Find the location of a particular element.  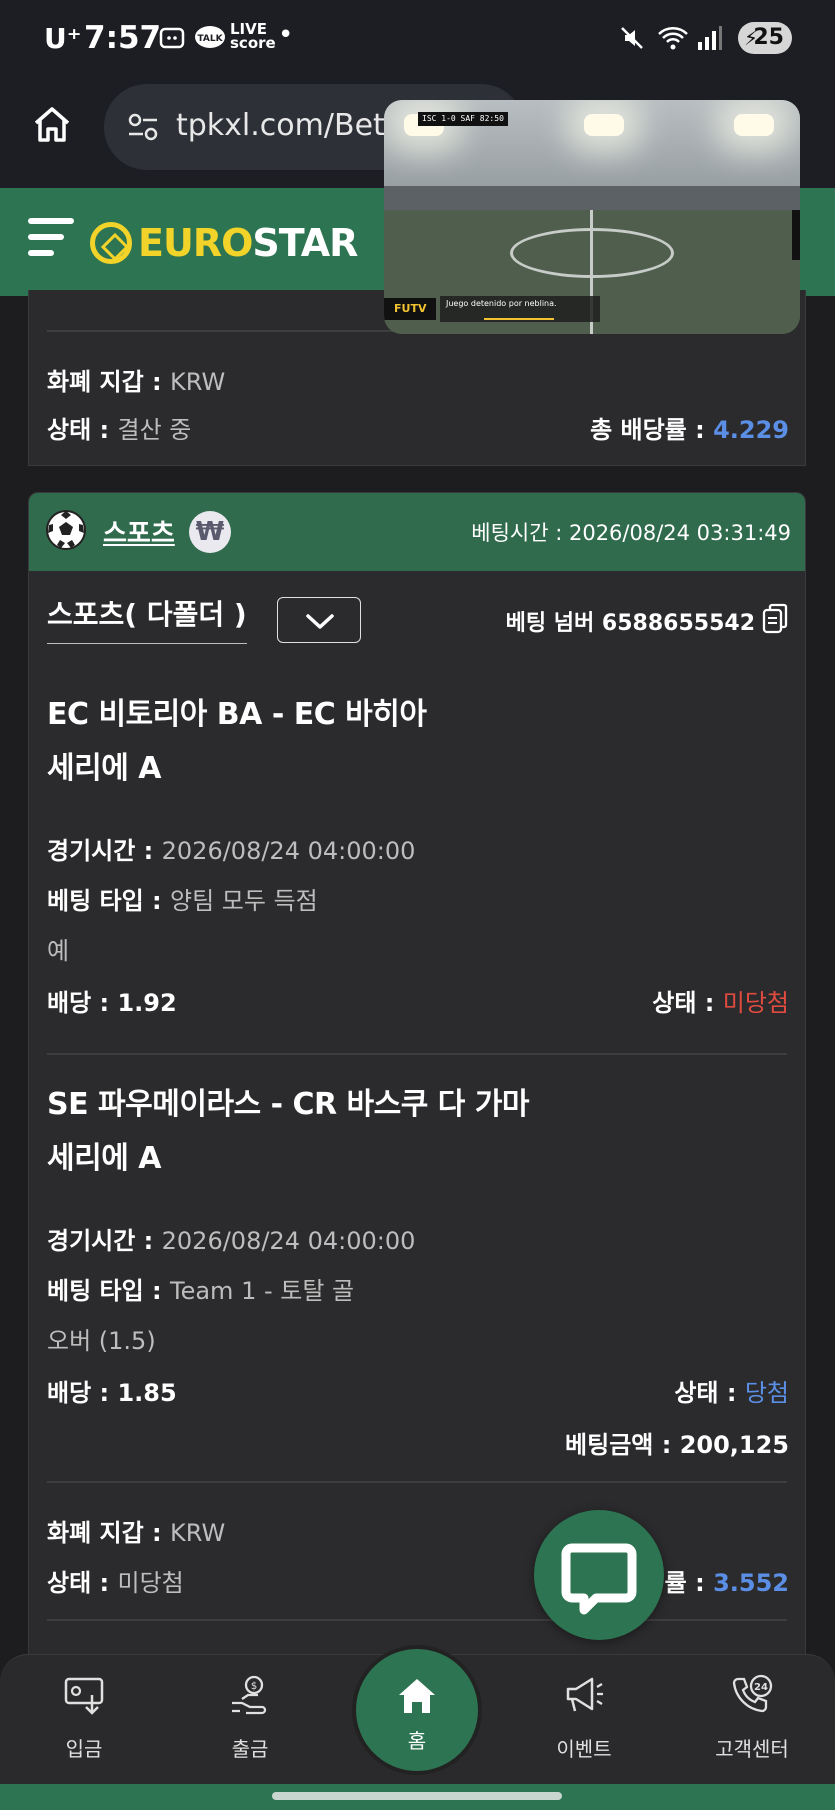

video-channel-logo: FUTV is located at coordinates (410, 309).